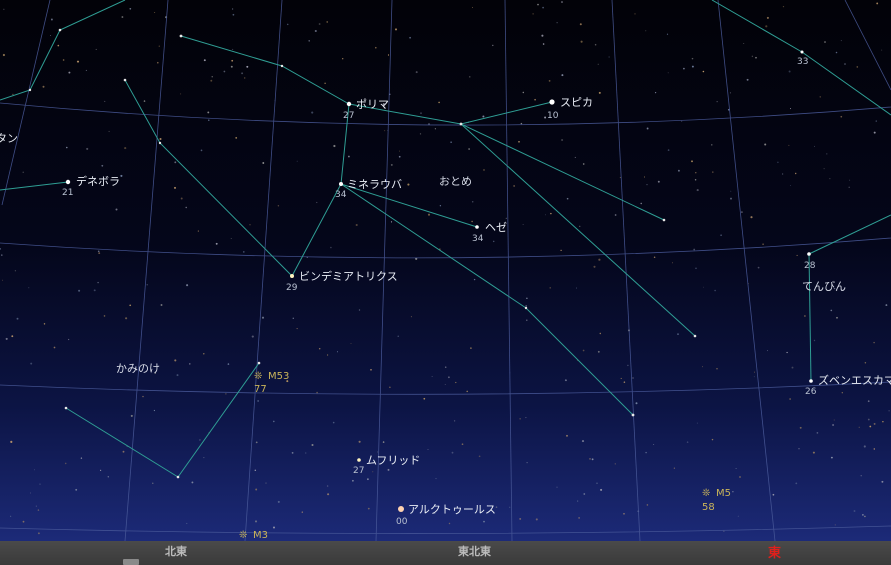 This screenshot has height=565, width=891. Describe the element at coordinates (854, 380) in the screenshot. I see `star-label: ズベンエスカマリ` at that location.